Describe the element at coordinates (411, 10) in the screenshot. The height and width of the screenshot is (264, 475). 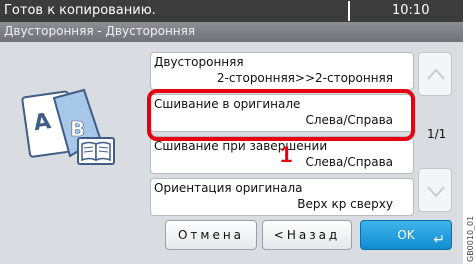
I see `status-time: 10:10` at that location.